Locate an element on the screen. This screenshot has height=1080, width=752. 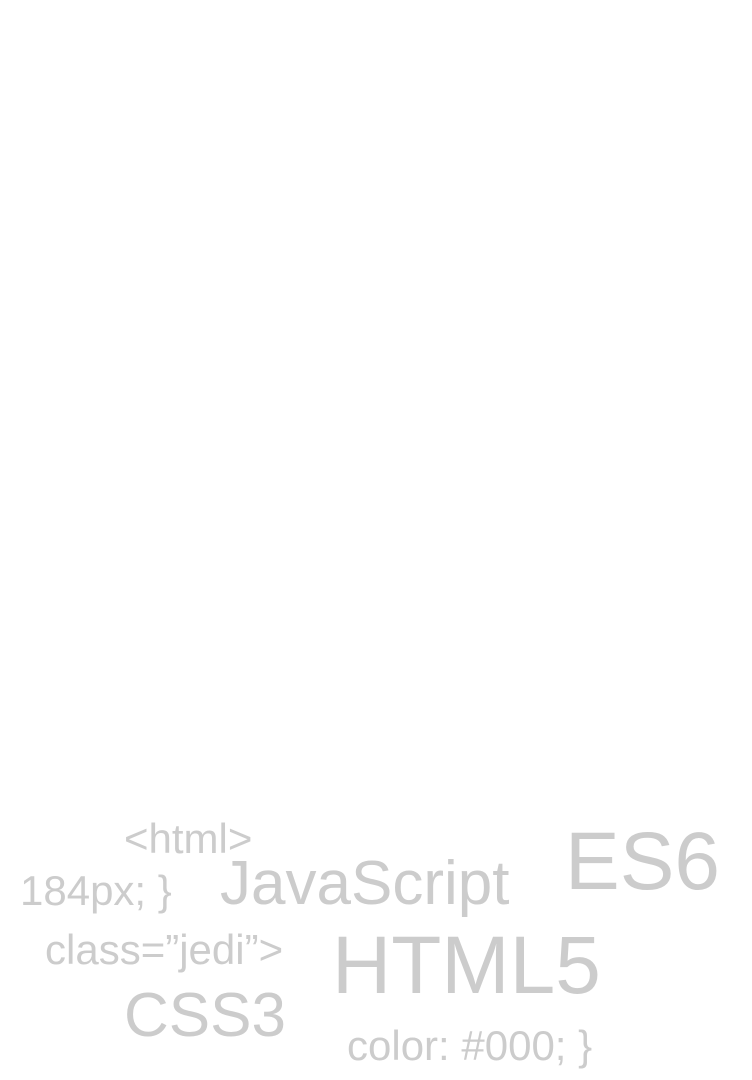
word-es6: ES6 is located at coordinates (642, 861).